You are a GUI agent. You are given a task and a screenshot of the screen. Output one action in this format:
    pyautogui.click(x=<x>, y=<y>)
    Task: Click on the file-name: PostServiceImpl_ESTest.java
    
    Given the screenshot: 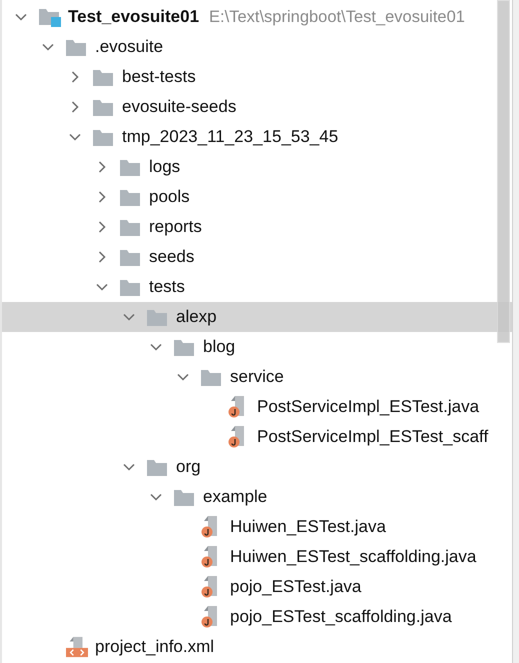 What is the action you would take?
    pyautogui.click(x=368, y=407)
    